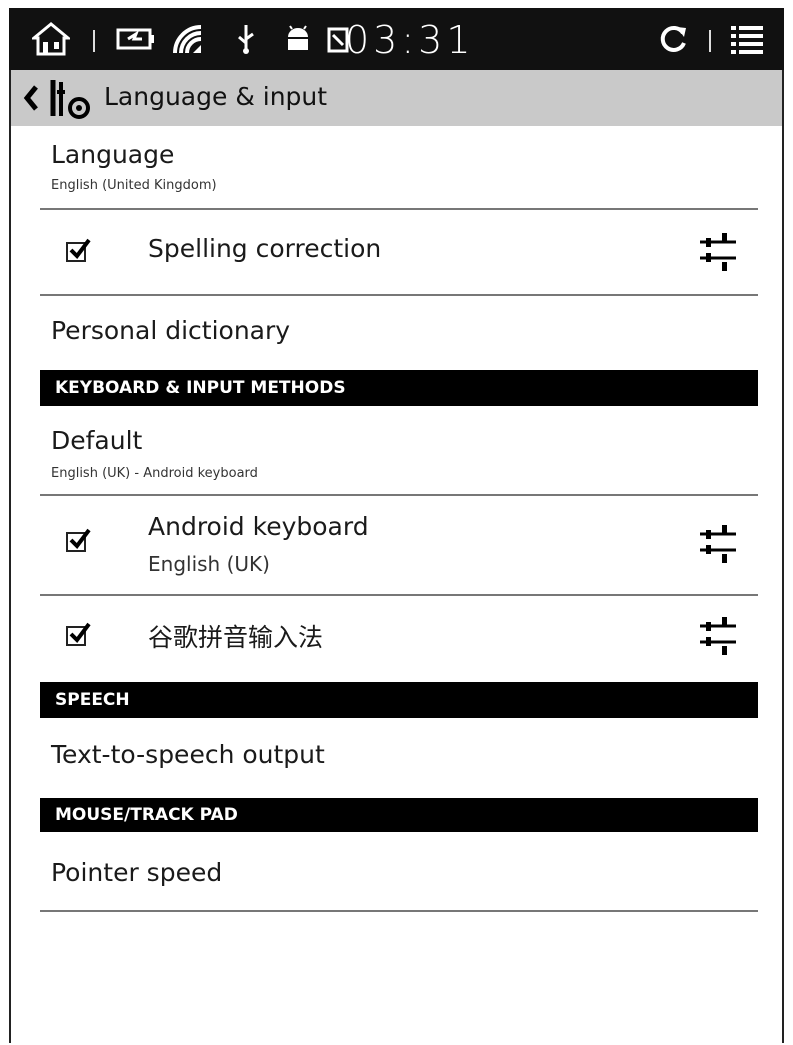 This screenshot has width=793, height=1045. I want to click on status-clock: 03:31, so click(410, 40).